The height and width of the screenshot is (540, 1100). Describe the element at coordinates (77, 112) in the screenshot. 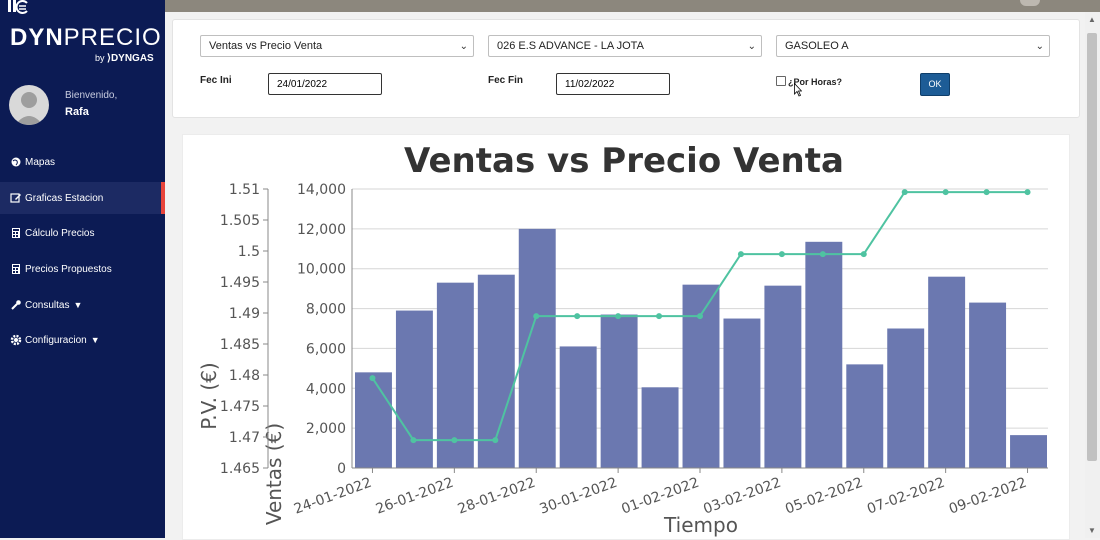

I see `username: Rafa` at that location.